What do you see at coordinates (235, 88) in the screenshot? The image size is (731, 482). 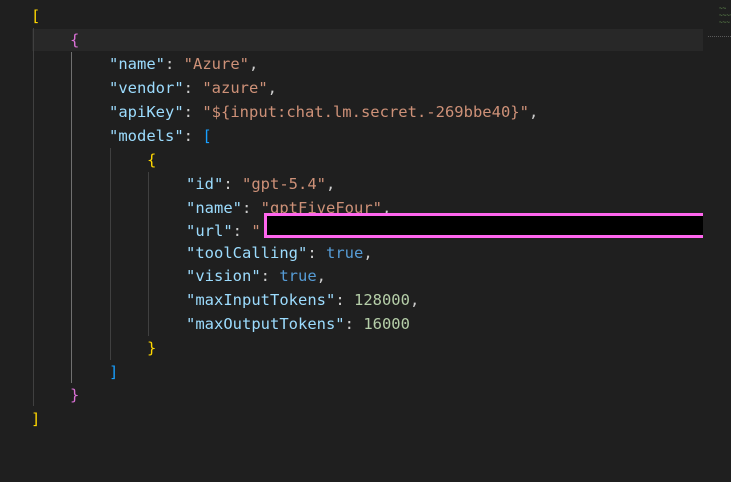 I see `json-value-vendor: "azure"` at bounding box center [235, 88].